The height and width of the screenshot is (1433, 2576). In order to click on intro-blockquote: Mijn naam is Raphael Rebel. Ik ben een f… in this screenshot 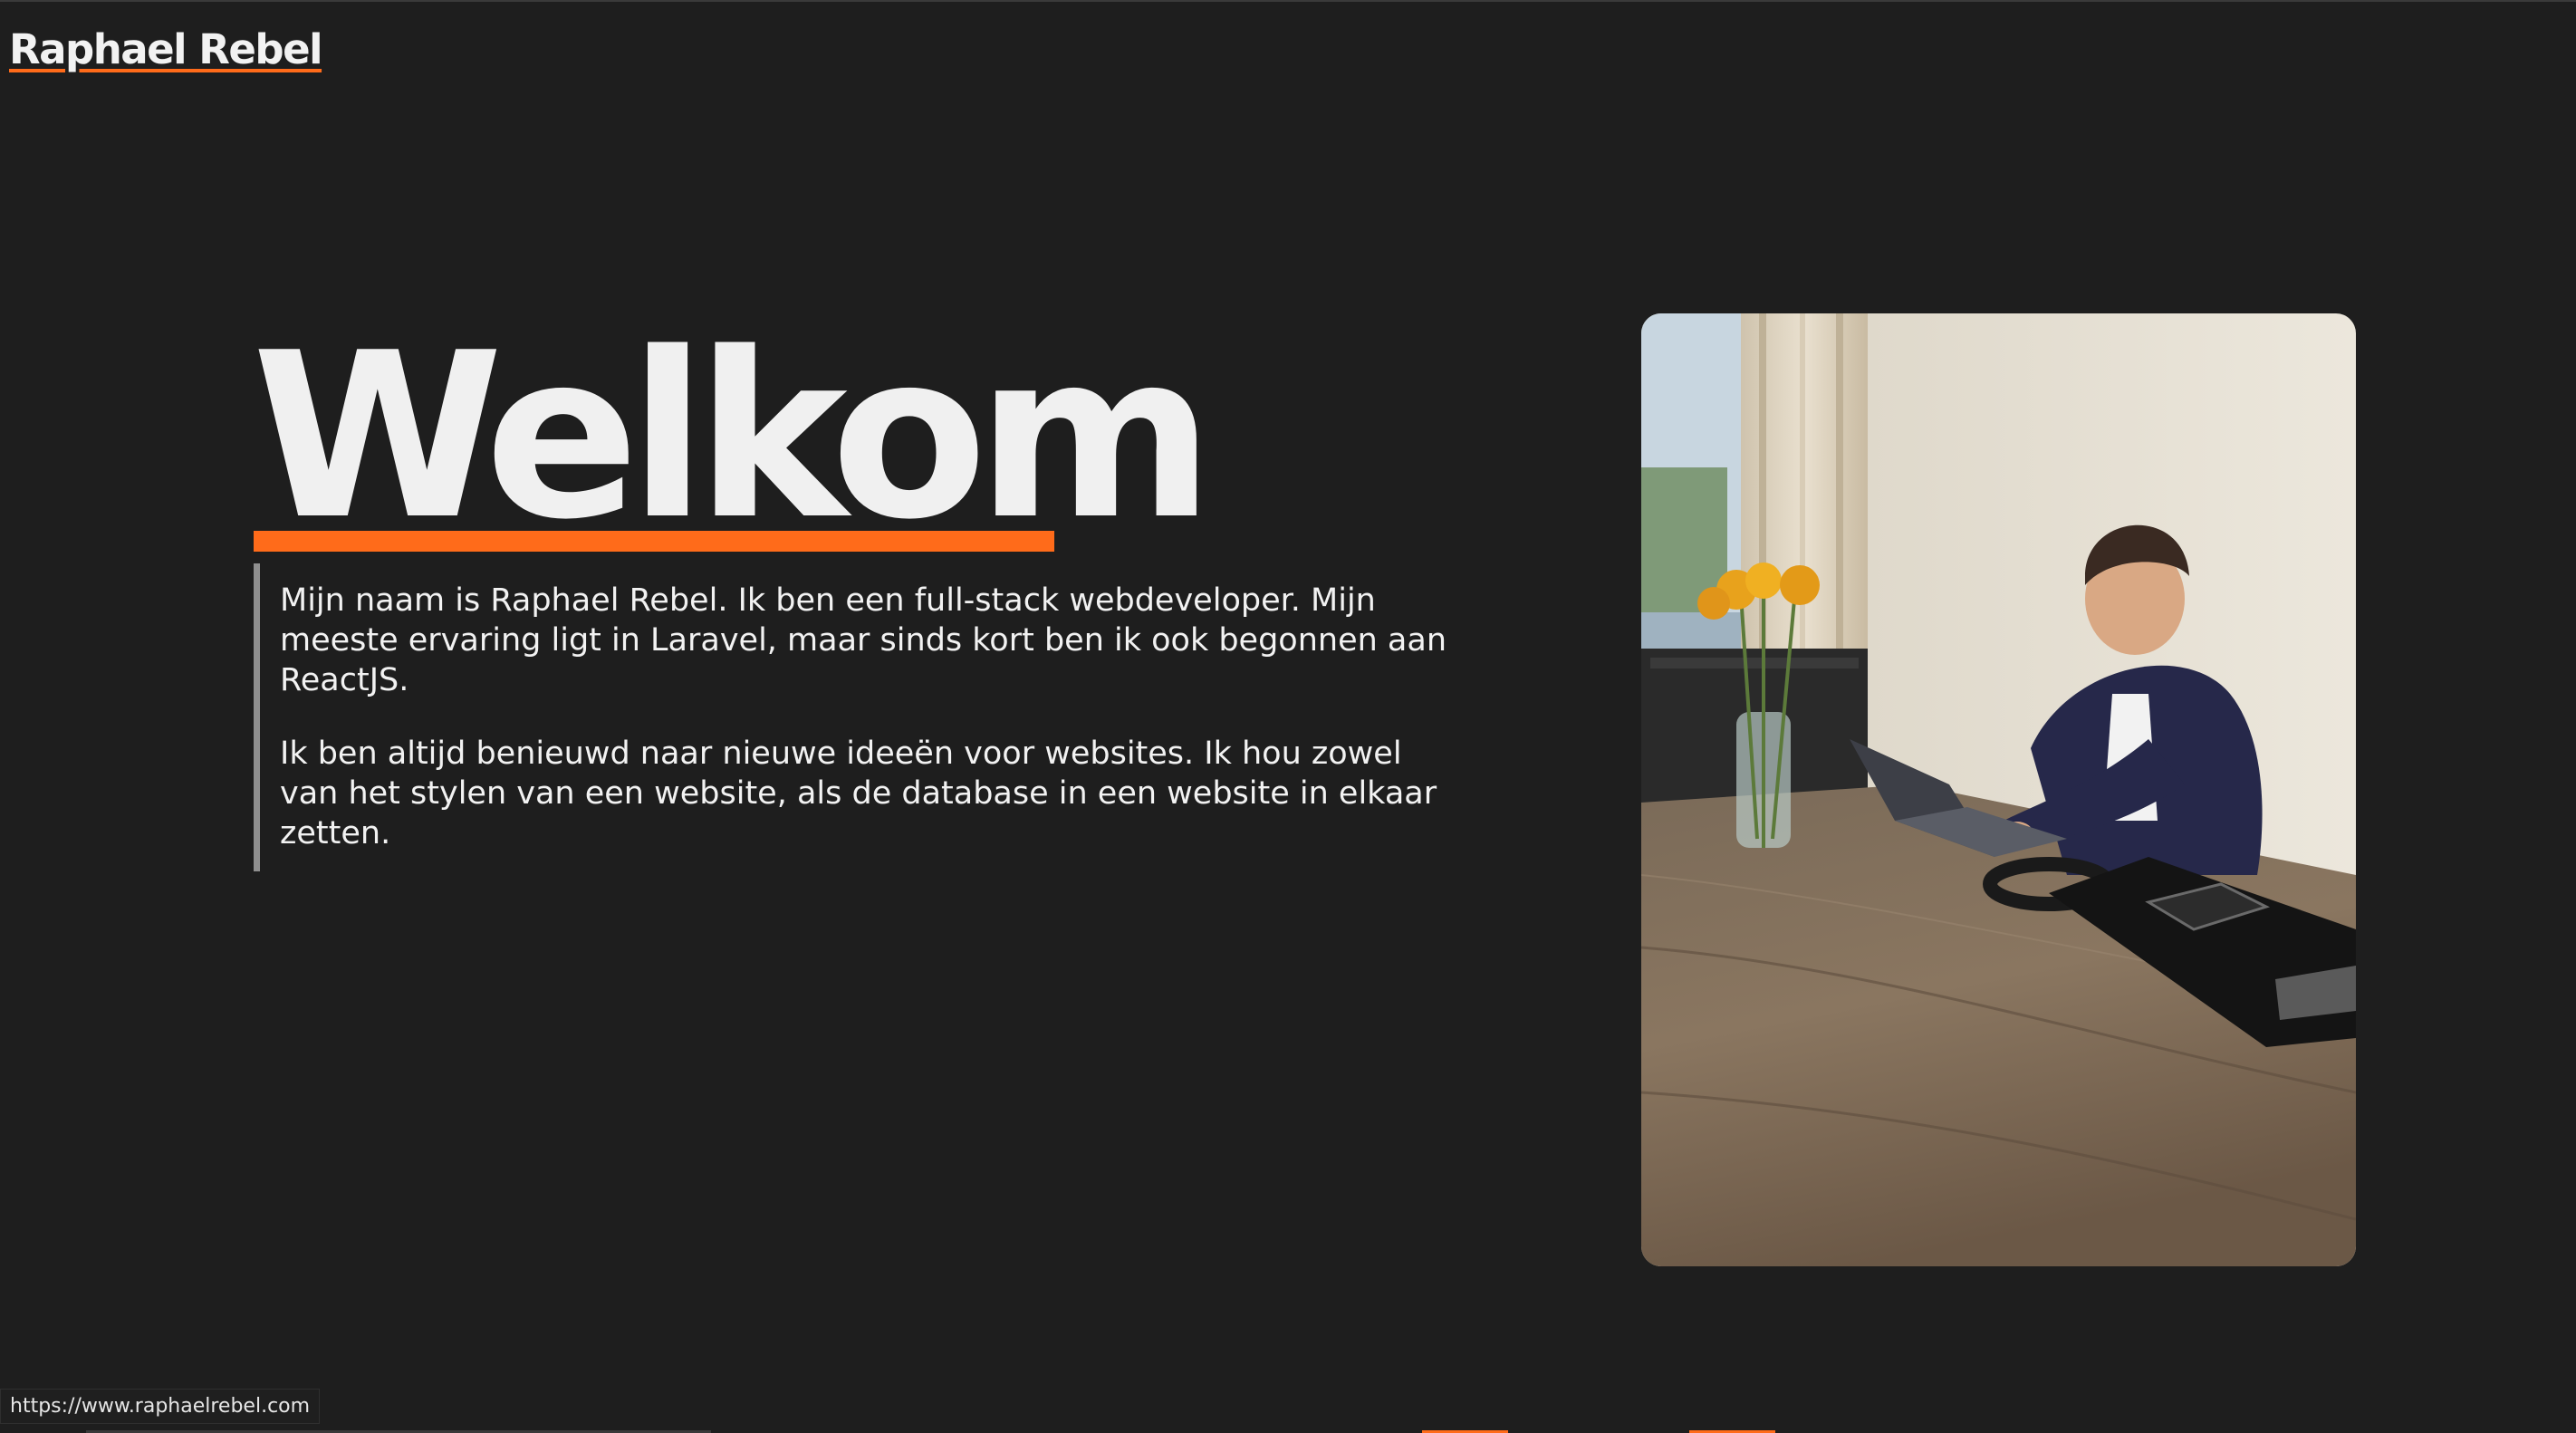, I will do `click(856, 717)`.